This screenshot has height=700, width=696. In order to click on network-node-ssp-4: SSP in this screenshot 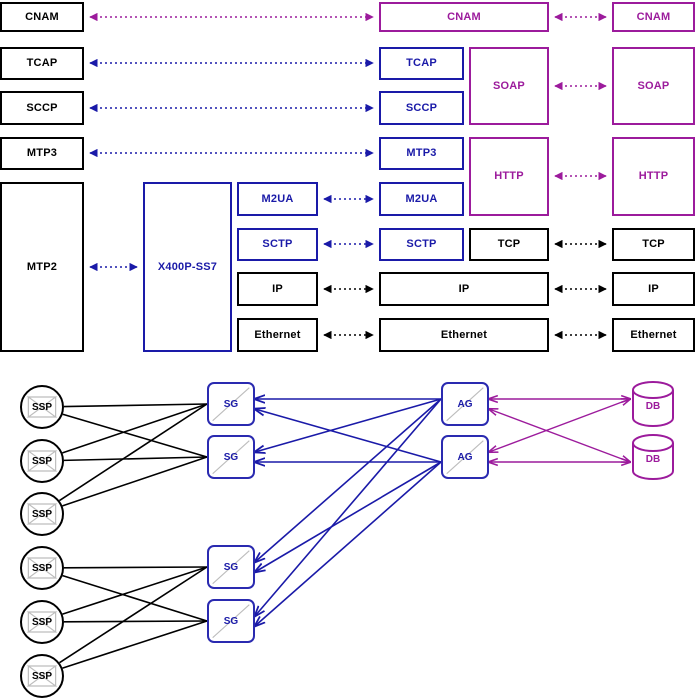, I will do `click(42, 622)`.